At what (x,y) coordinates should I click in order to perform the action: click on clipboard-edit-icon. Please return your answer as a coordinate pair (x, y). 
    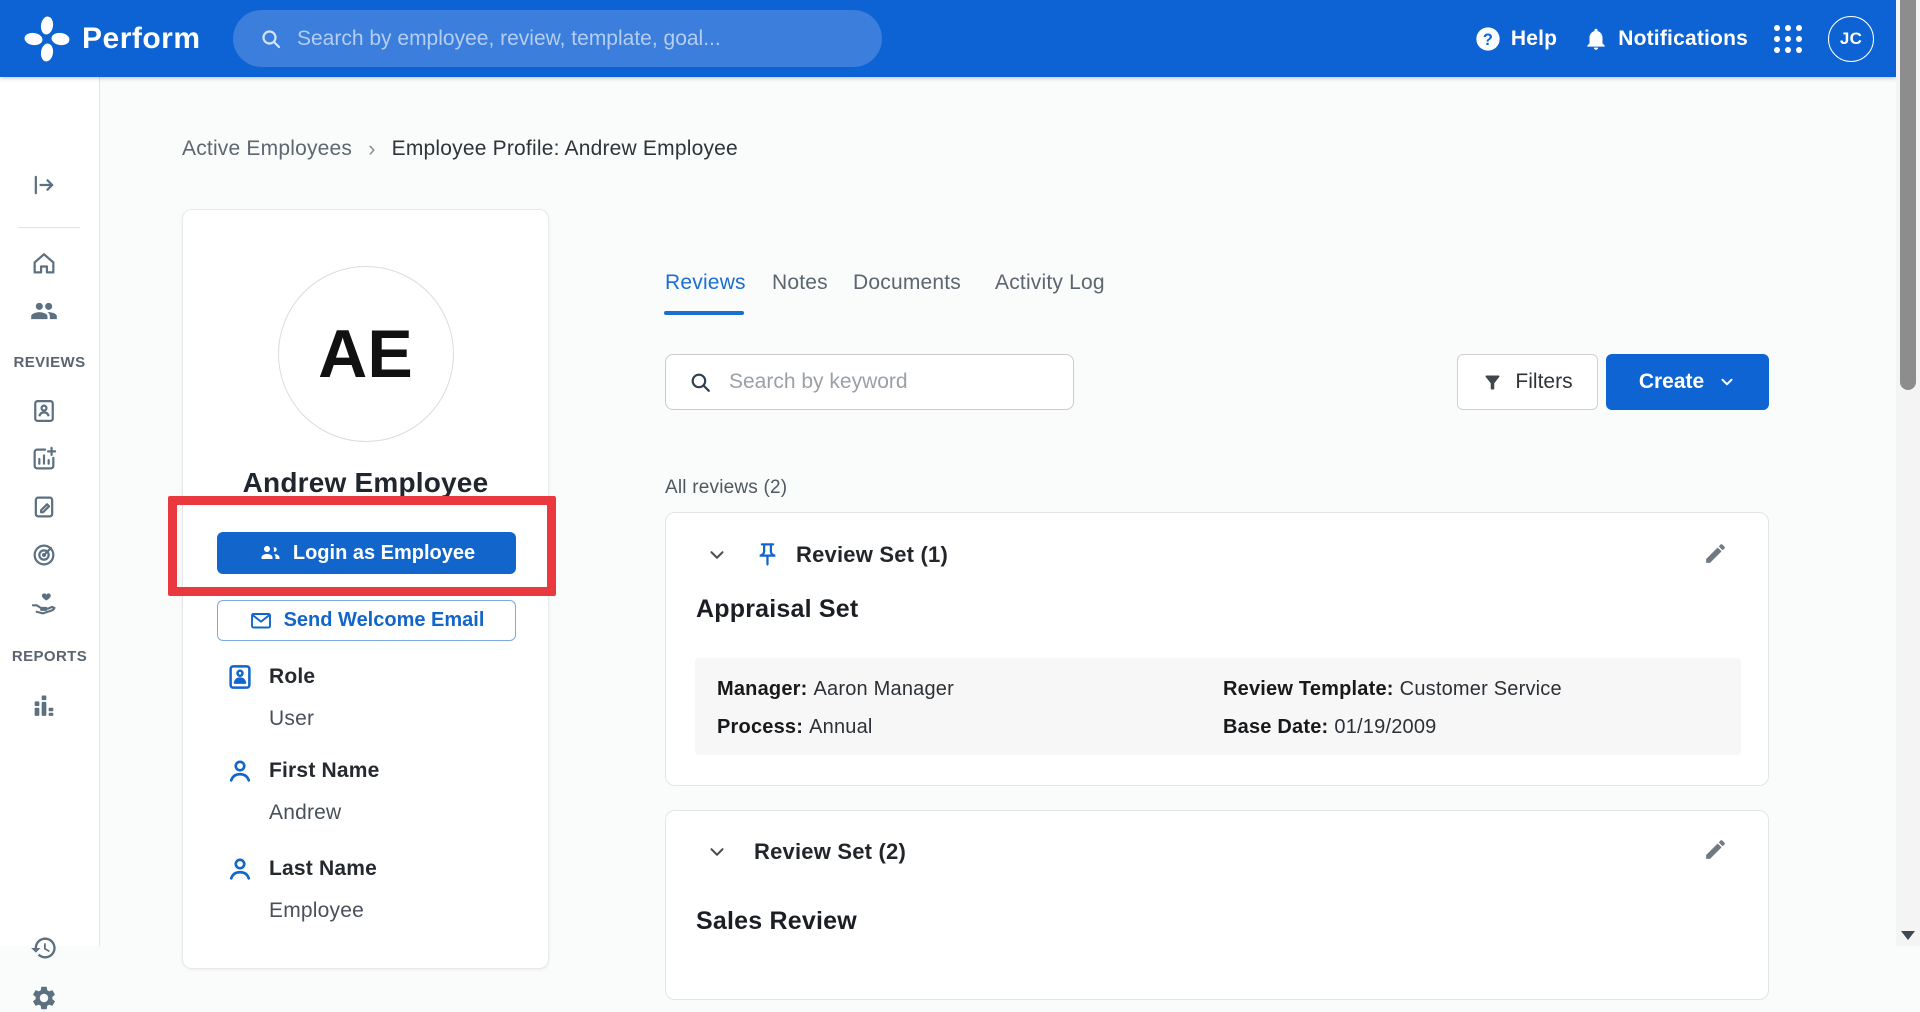
    Looking at the image, I should click on (44, 507).